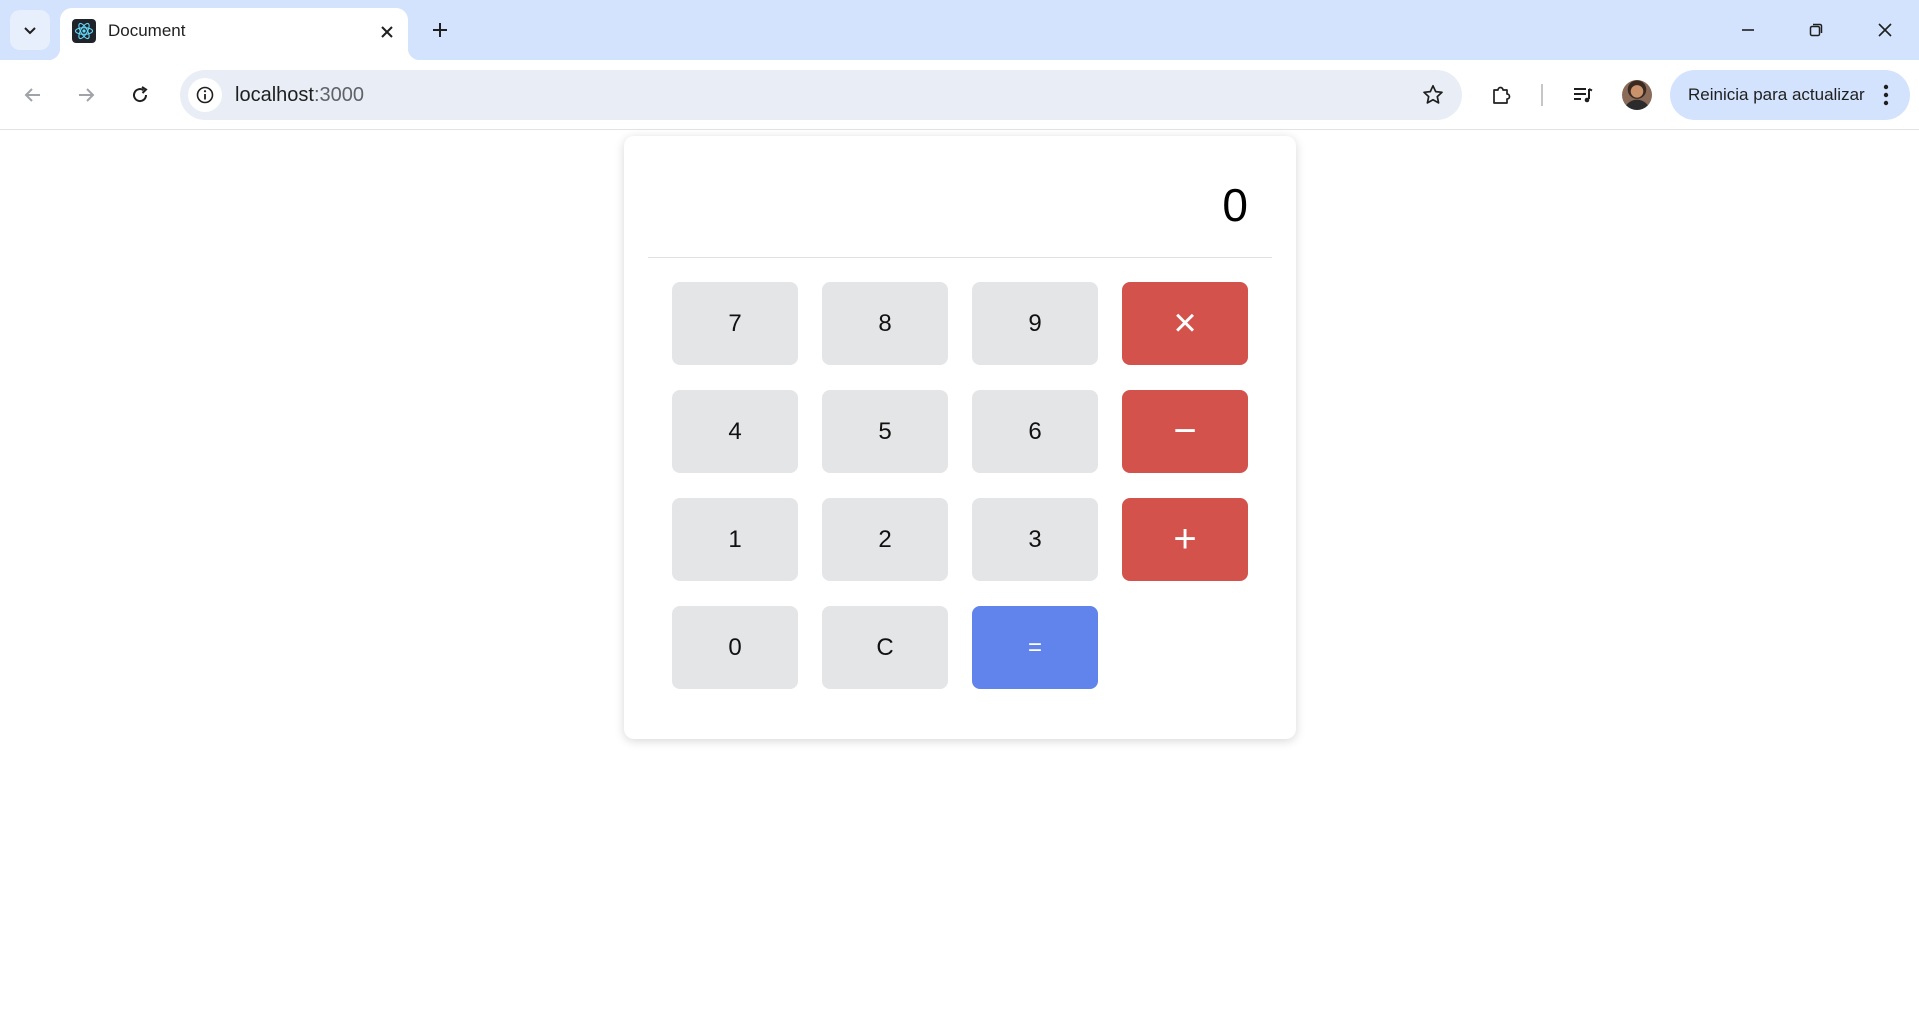  I want to click on chevron-down-icon, so click(30, 31).